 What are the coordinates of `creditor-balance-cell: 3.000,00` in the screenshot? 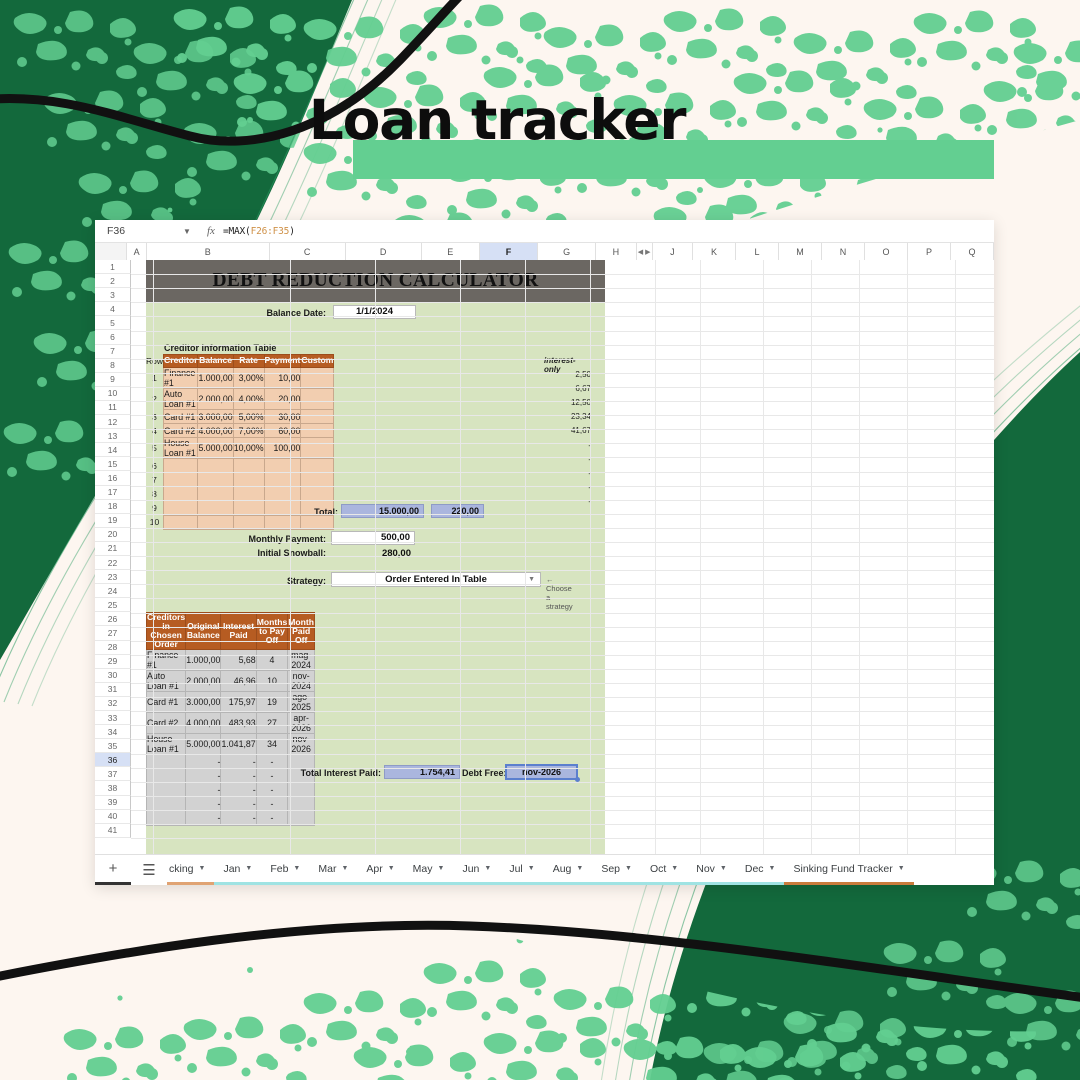 It's located at (215, 416).